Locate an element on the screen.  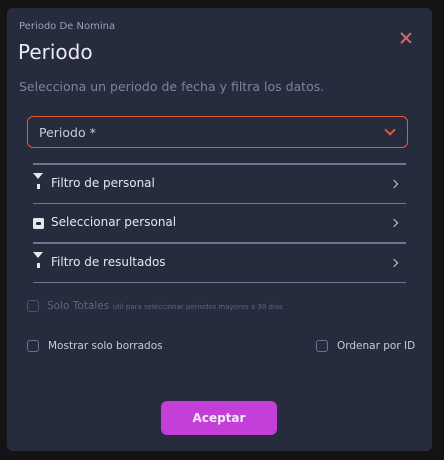
id-card-icon is located at coordinates (38, 223).